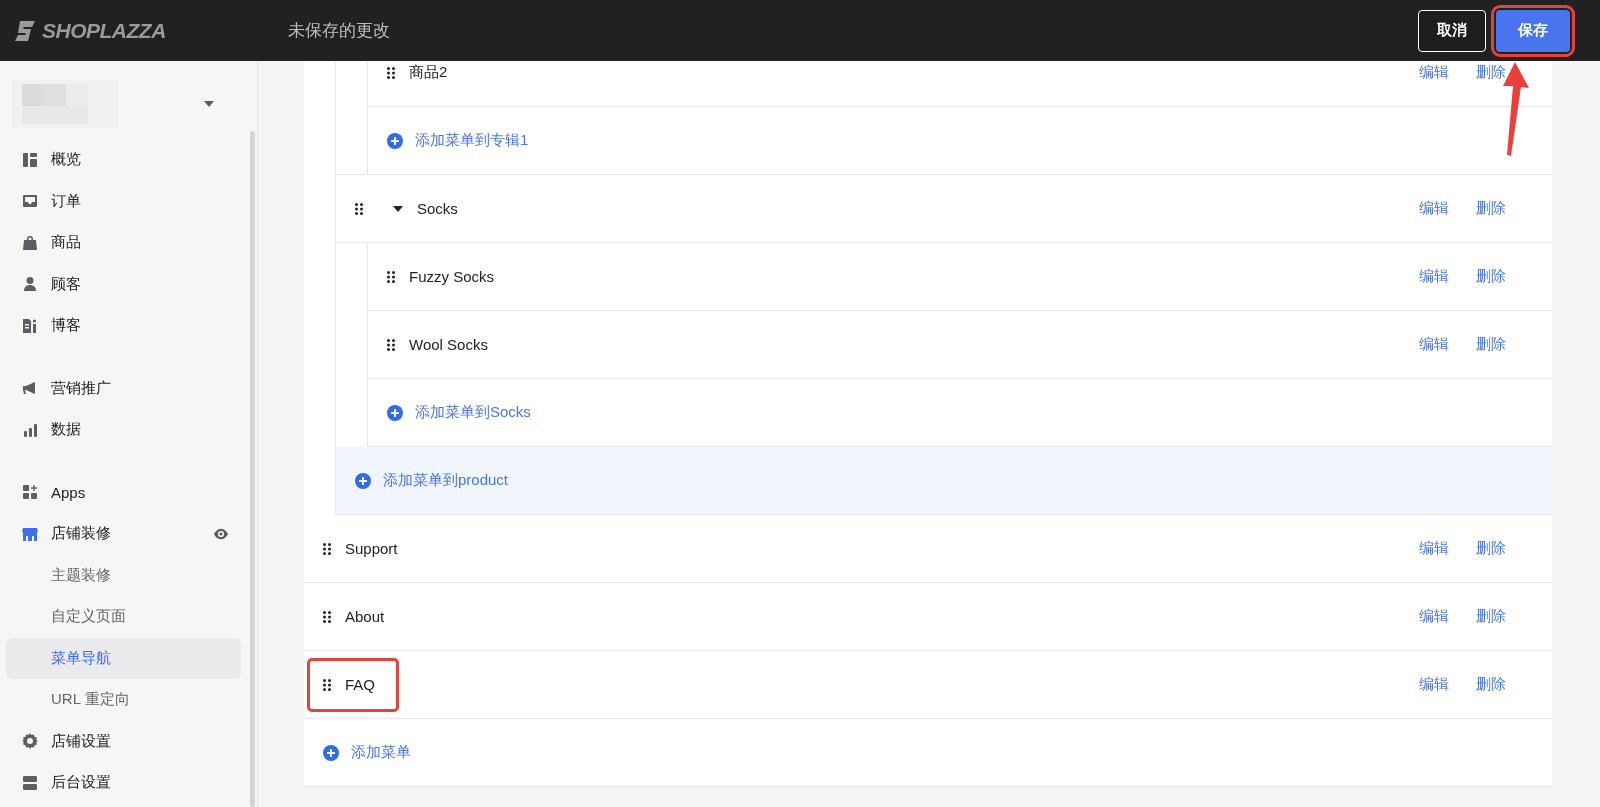  I want to click on menu-item-label: About, so click(365, 616).